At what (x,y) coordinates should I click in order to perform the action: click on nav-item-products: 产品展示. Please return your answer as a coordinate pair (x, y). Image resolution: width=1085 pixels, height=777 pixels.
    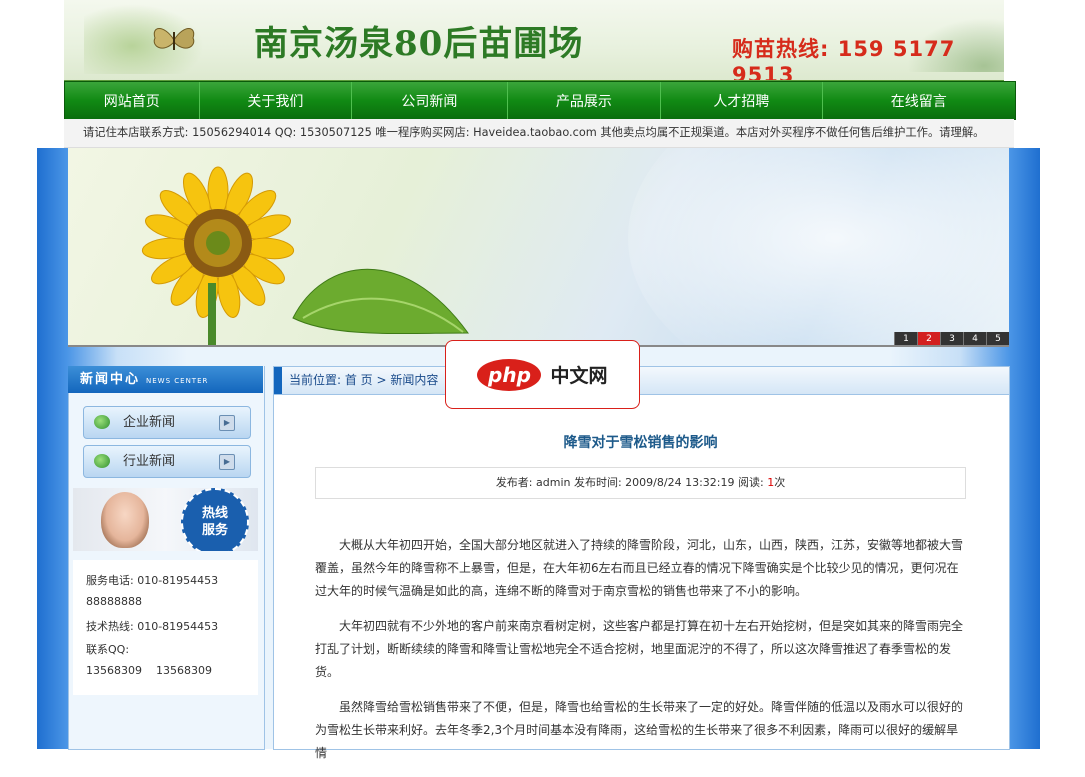
    Looking at the image, I should click on (585, 100).